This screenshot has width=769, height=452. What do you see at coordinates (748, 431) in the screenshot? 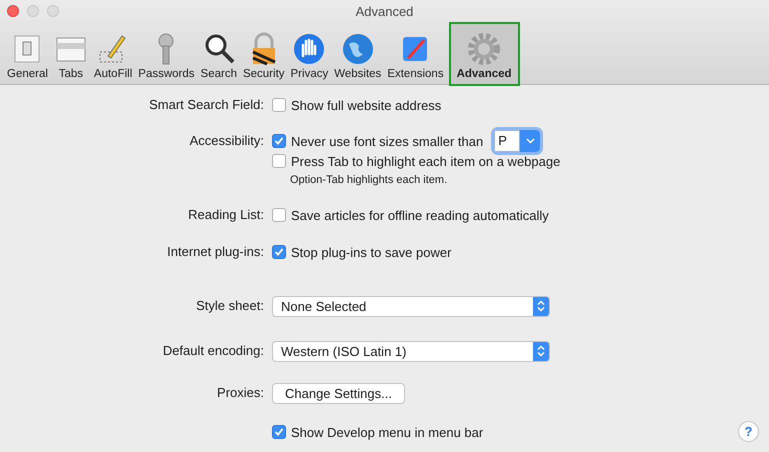
I see `help-button: ?` at bounding box center [748, 431].